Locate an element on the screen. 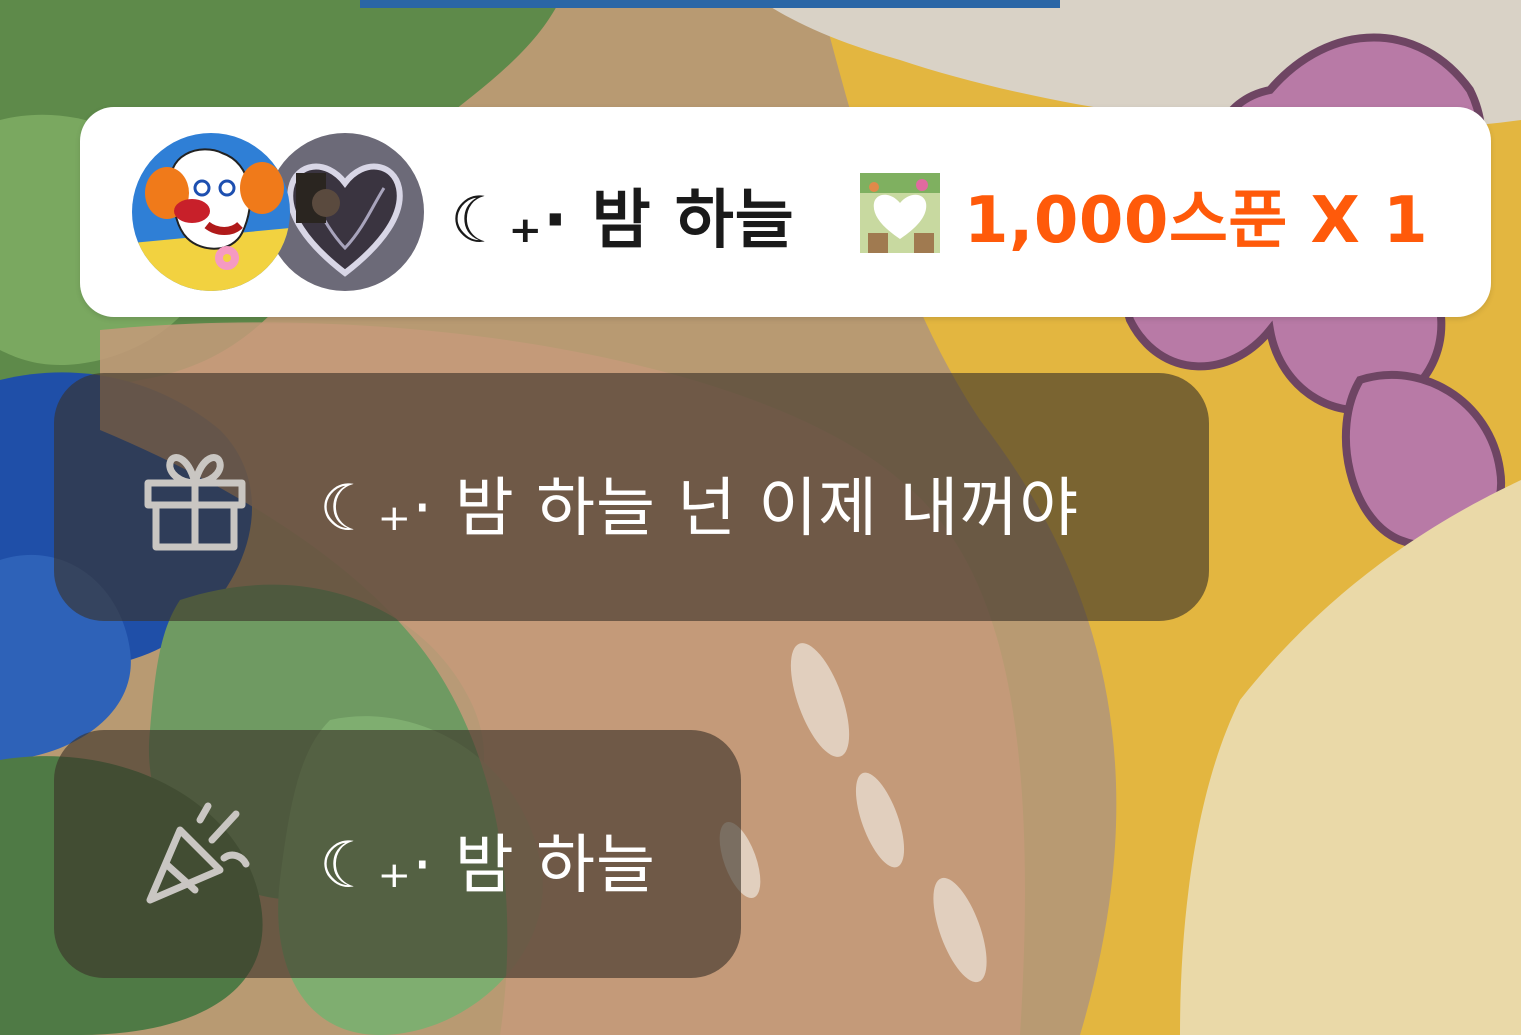 The height and width of the screenshot is (1035, 1521). clown-avatar-icon is located at coordinates (211, 212).